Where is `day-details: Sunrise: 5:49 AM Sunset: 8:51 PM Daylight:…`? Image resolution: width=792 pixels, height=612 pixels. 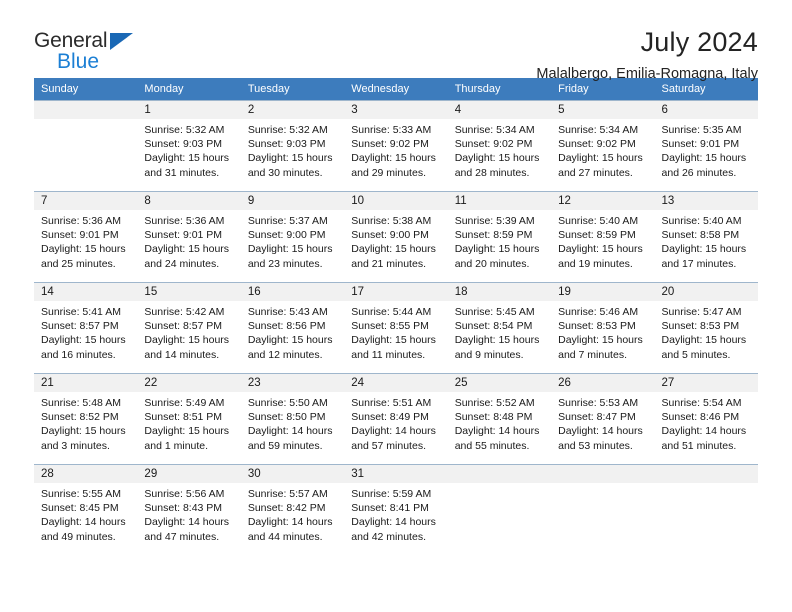 day-details: Sunrise: 5:49 AM Sunset: 8:51 PM Daylight:… is located at coordinates (188, 422).